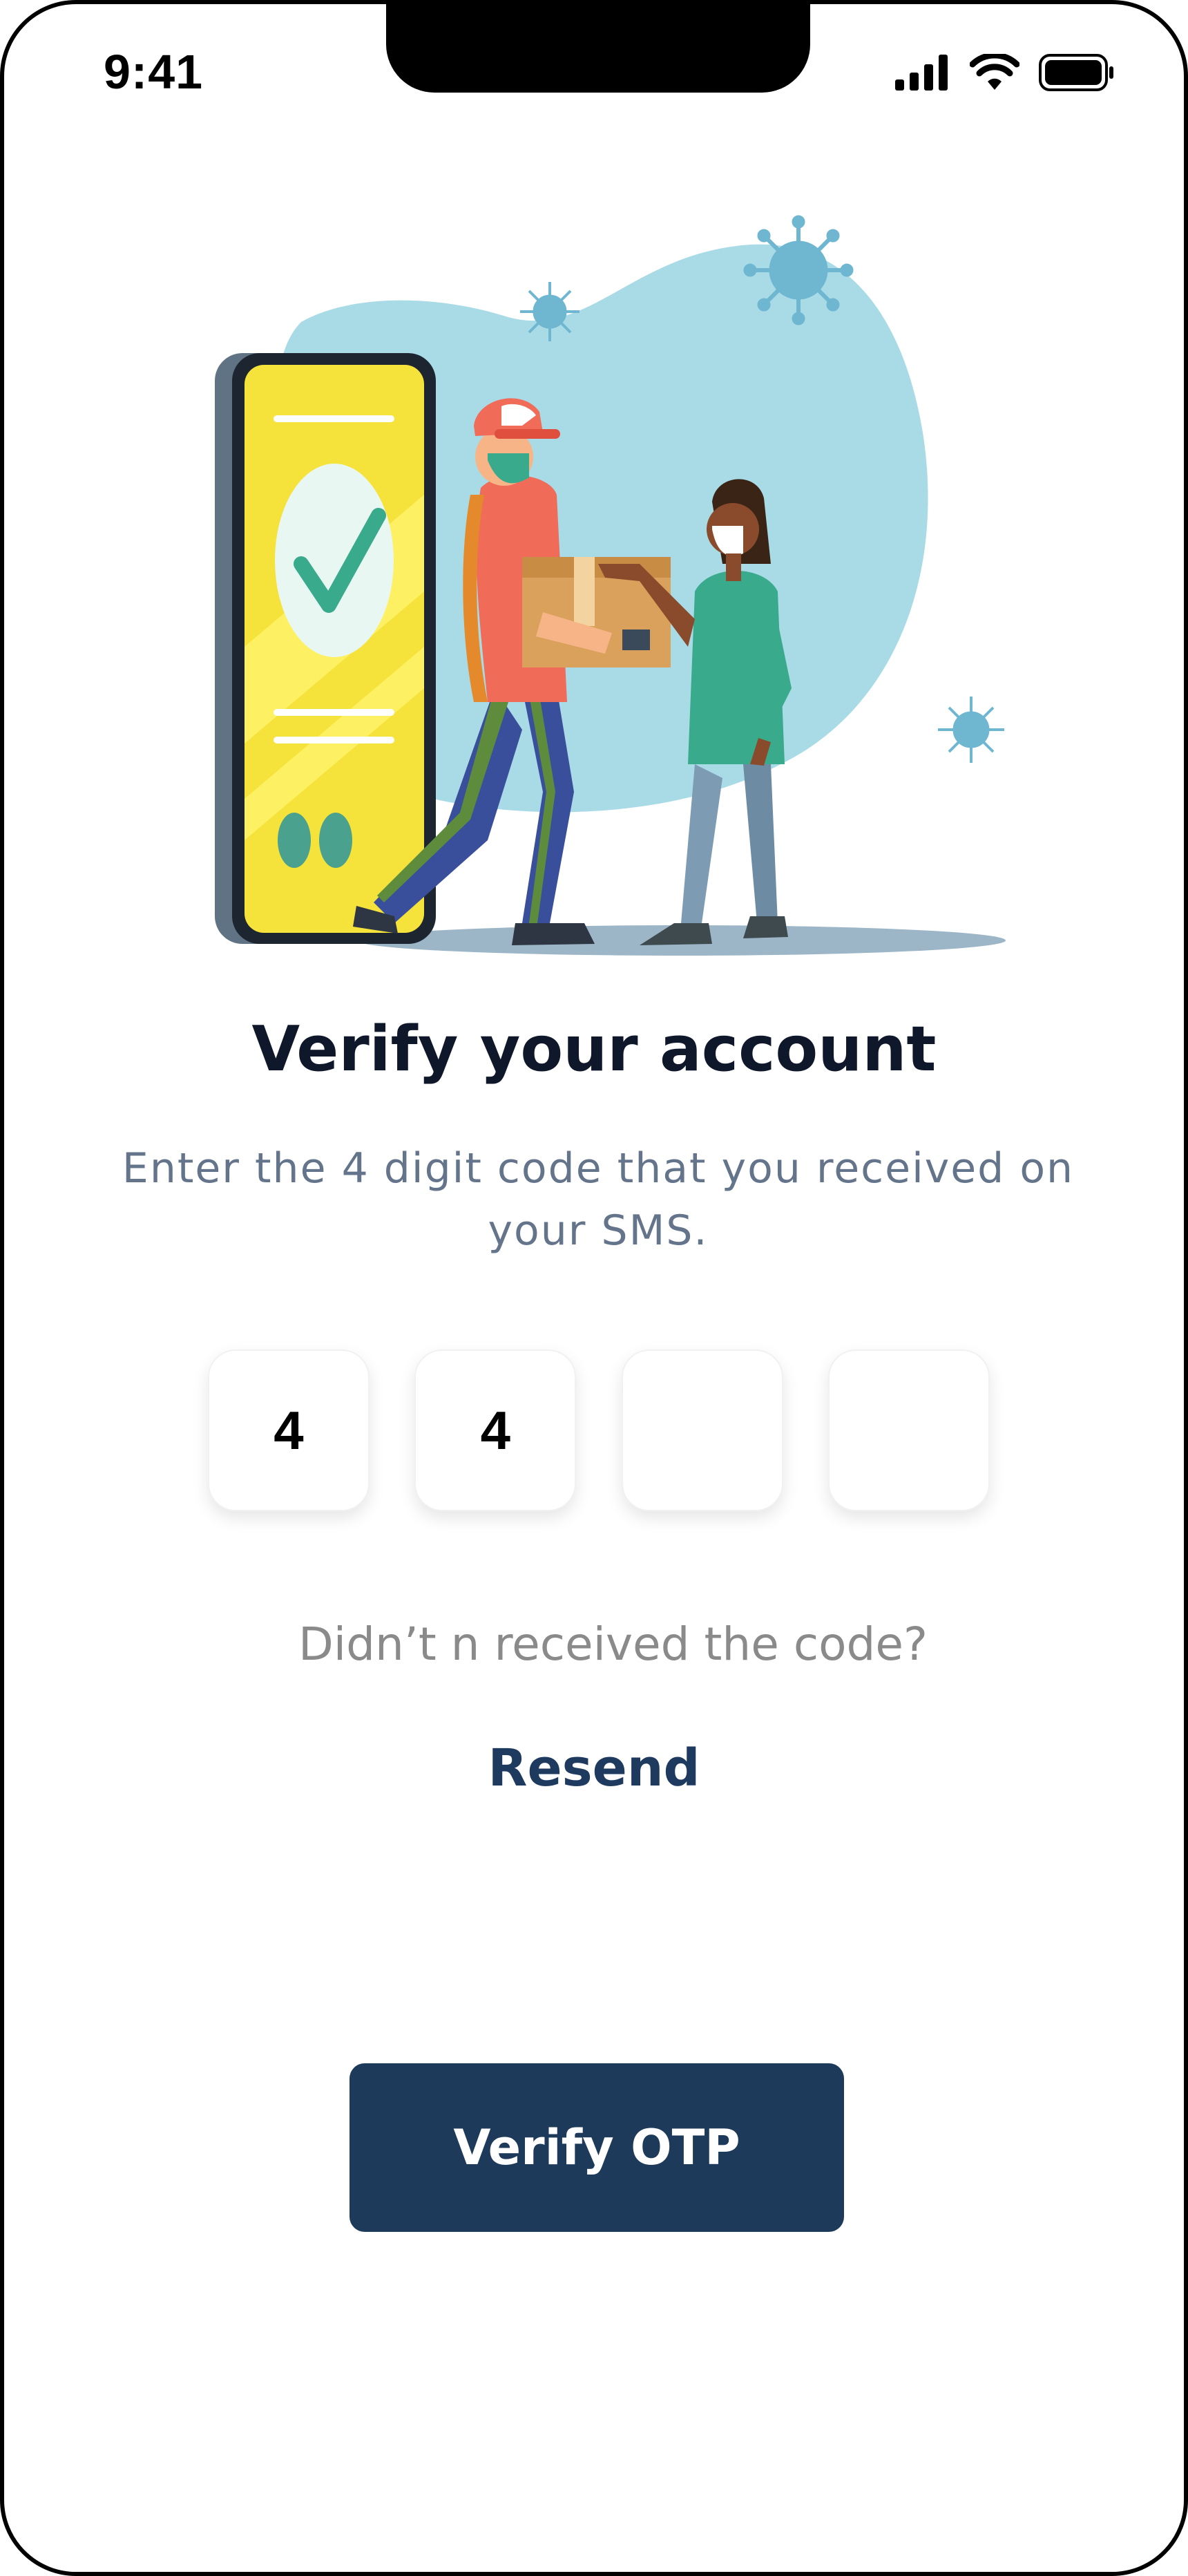  Describe the element at coordinates (596, 2147) in the screenshot. I see `verify-otp-button: Verify OTP` at that location.